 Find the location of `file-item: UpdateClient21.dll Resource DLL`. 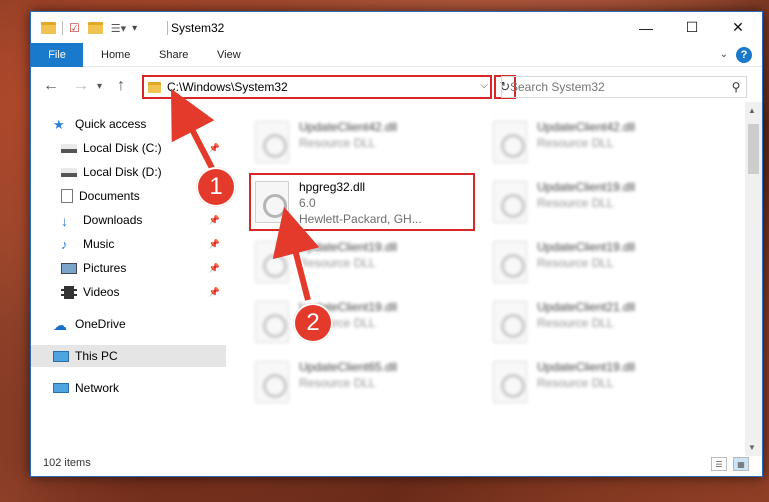

file-item: UpdateClient21.dll Resource DLL is located at coordinates (601, 324).